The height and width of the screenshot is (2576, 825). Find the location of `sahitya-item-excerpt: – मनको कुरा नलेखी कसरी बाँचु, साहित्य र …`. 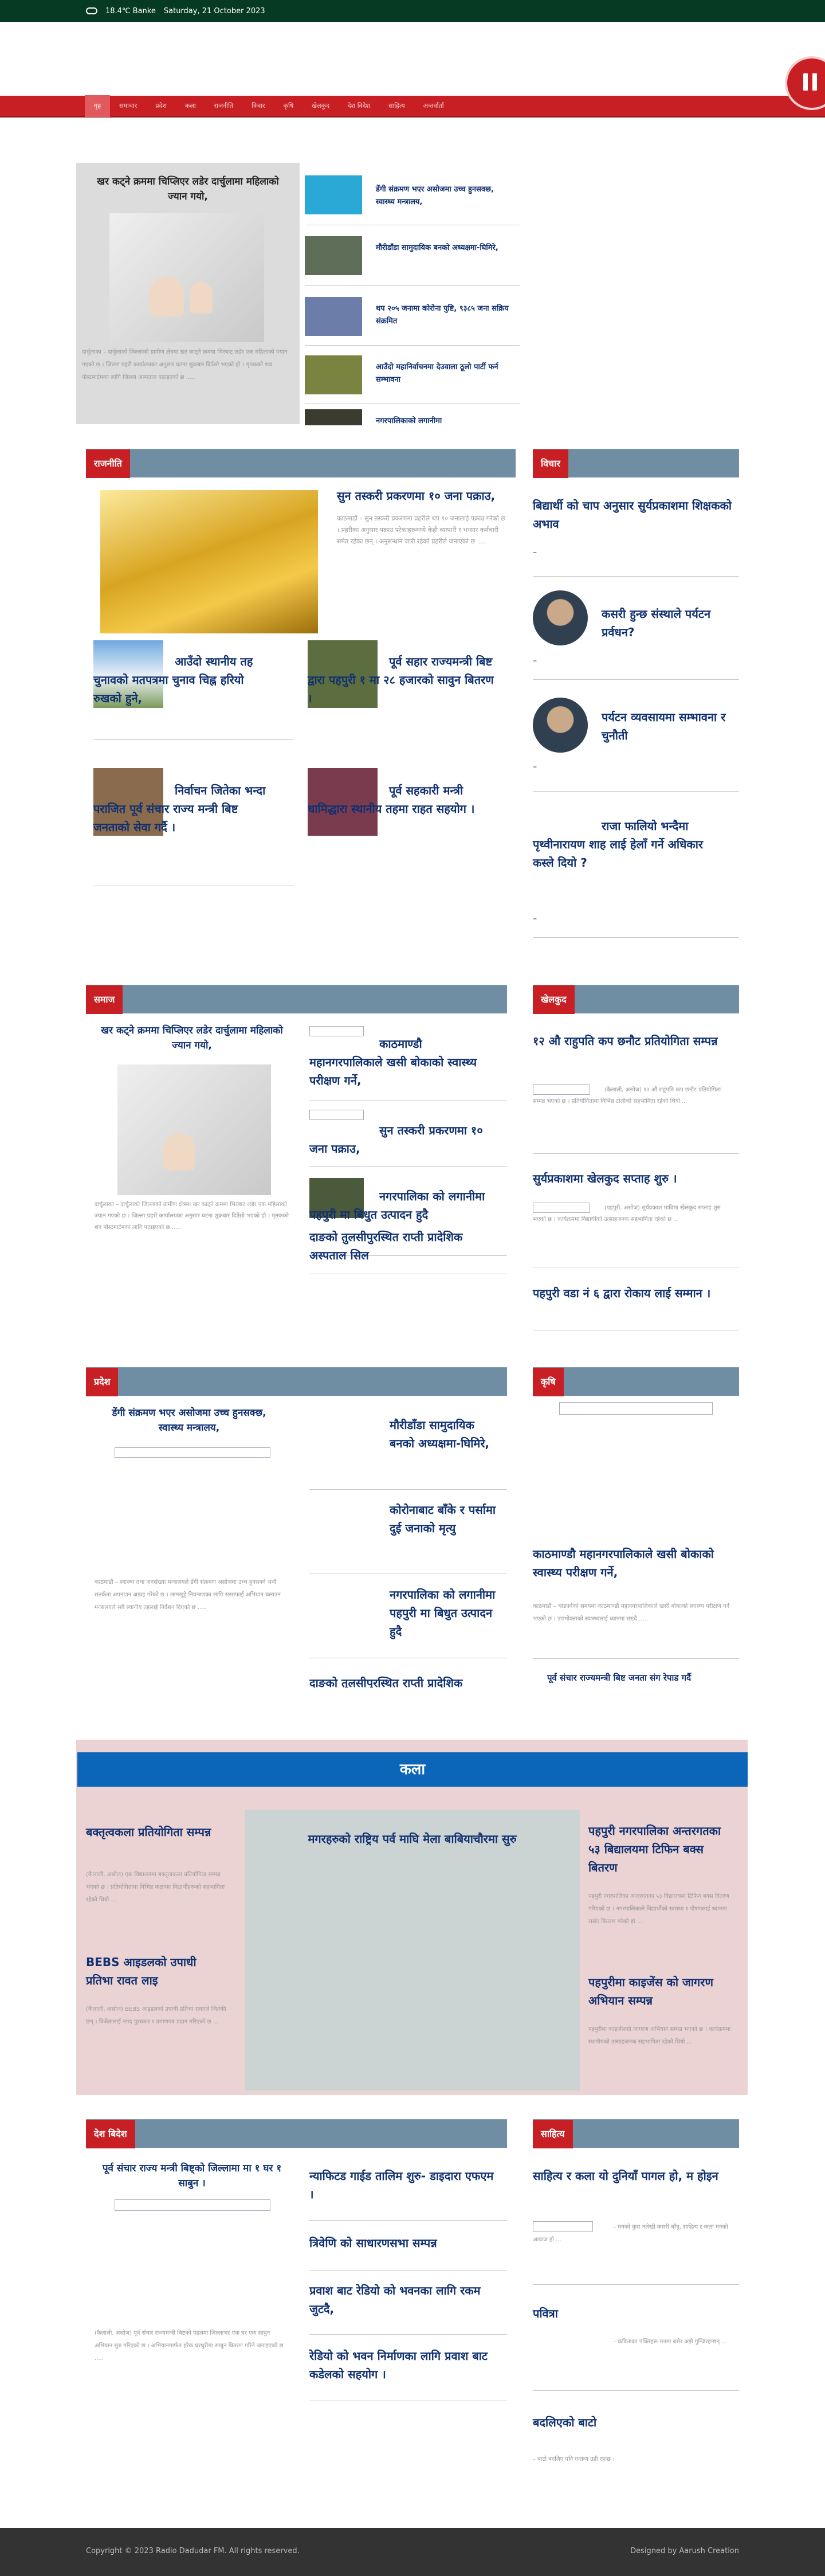

sahitya-item-excerpt: – मनको कुरा नलेखी कसरी बाँचु, साहित्य र … is located at coordinates (630, 2233).